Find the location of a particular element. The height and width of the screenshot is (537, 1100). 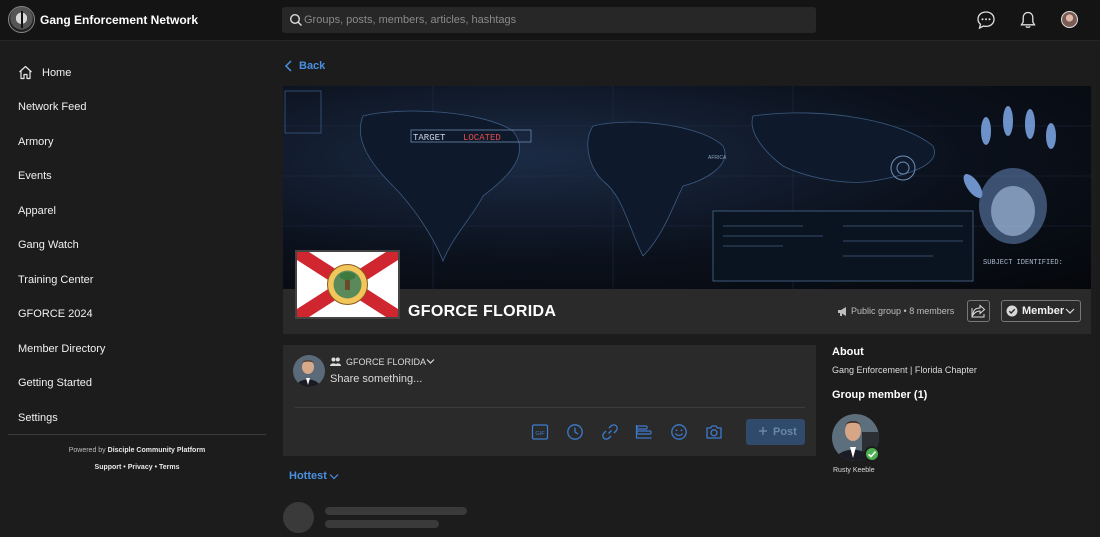

group-members-heading: Group member (1) is located at coordinates (880, 395).